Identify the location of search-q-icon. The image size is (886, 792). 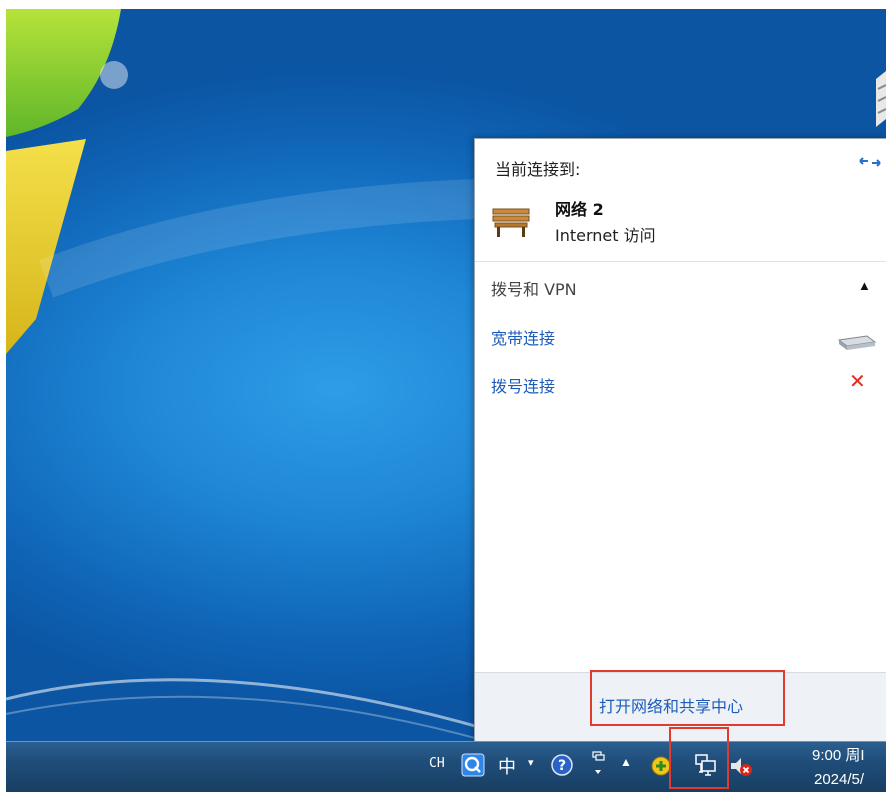
(473, 765).